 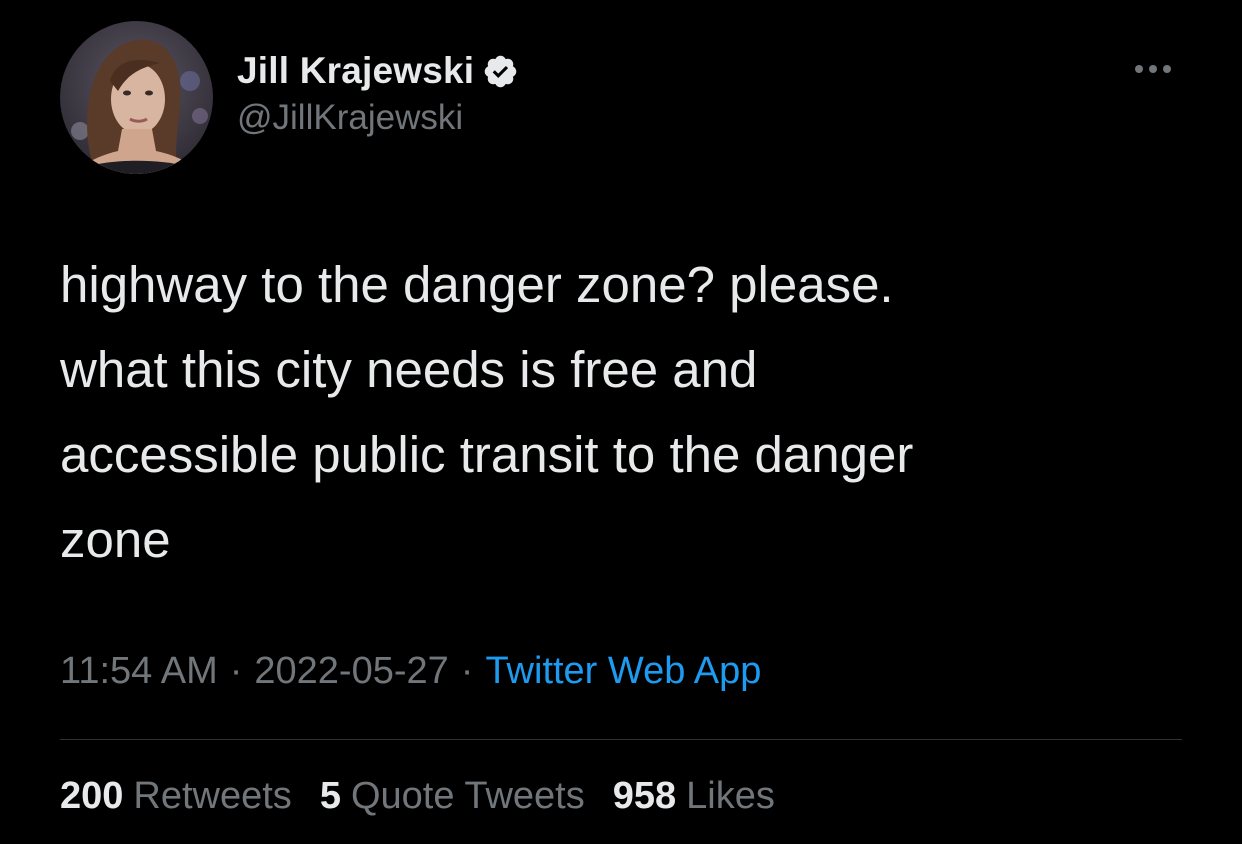 I want to click on retweets-count: 200, so click(x=92, y=796).